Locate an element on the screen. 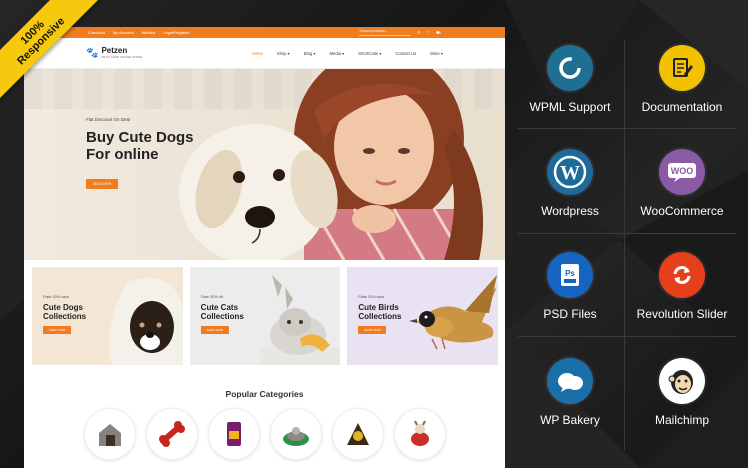 The height and width of the screenshot is (468, 748). logo: 🐾 Petzen PET'S SHOP ONLINE STORE is located at coordinates (114, 53).